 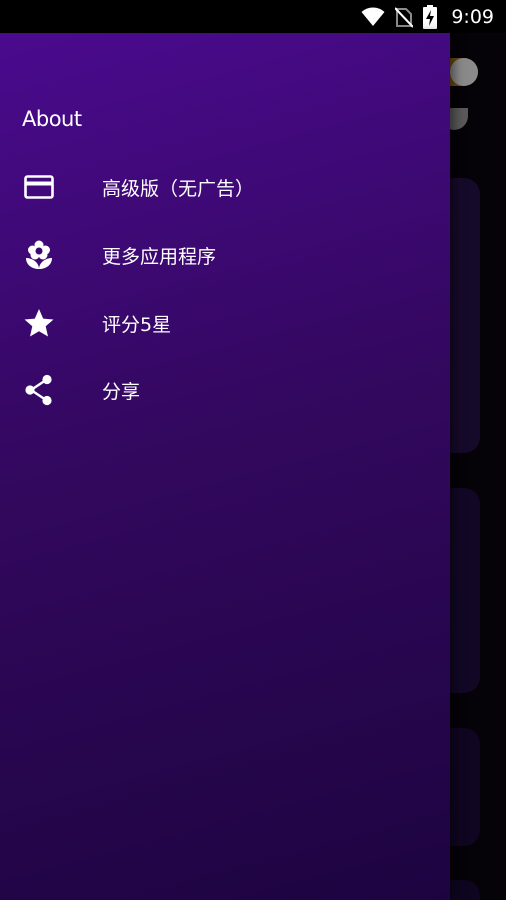 I want to click on share-icon, so click(x=39, y=390).